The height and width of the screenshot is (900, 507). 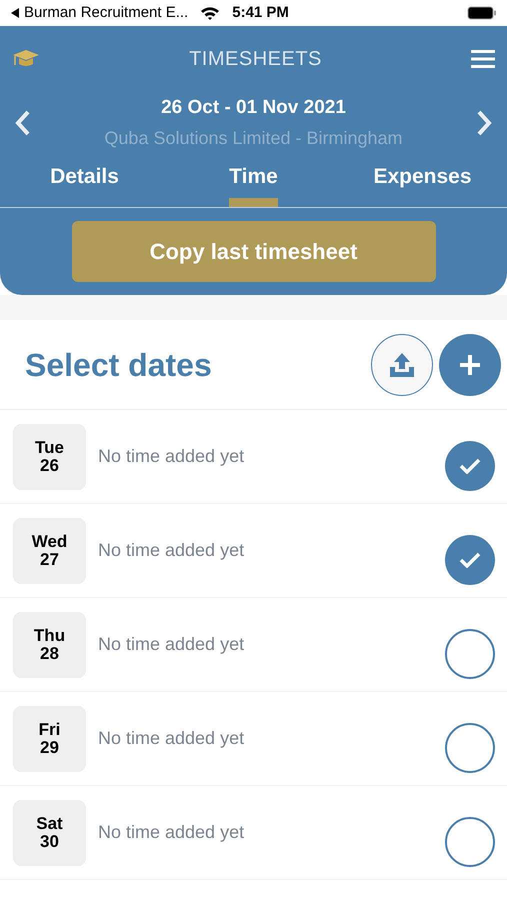 What do you see at coordinates (255, 59) in the screenshot?
I see `page-title: TIMESHEETS` at bounding box center [255, 59].